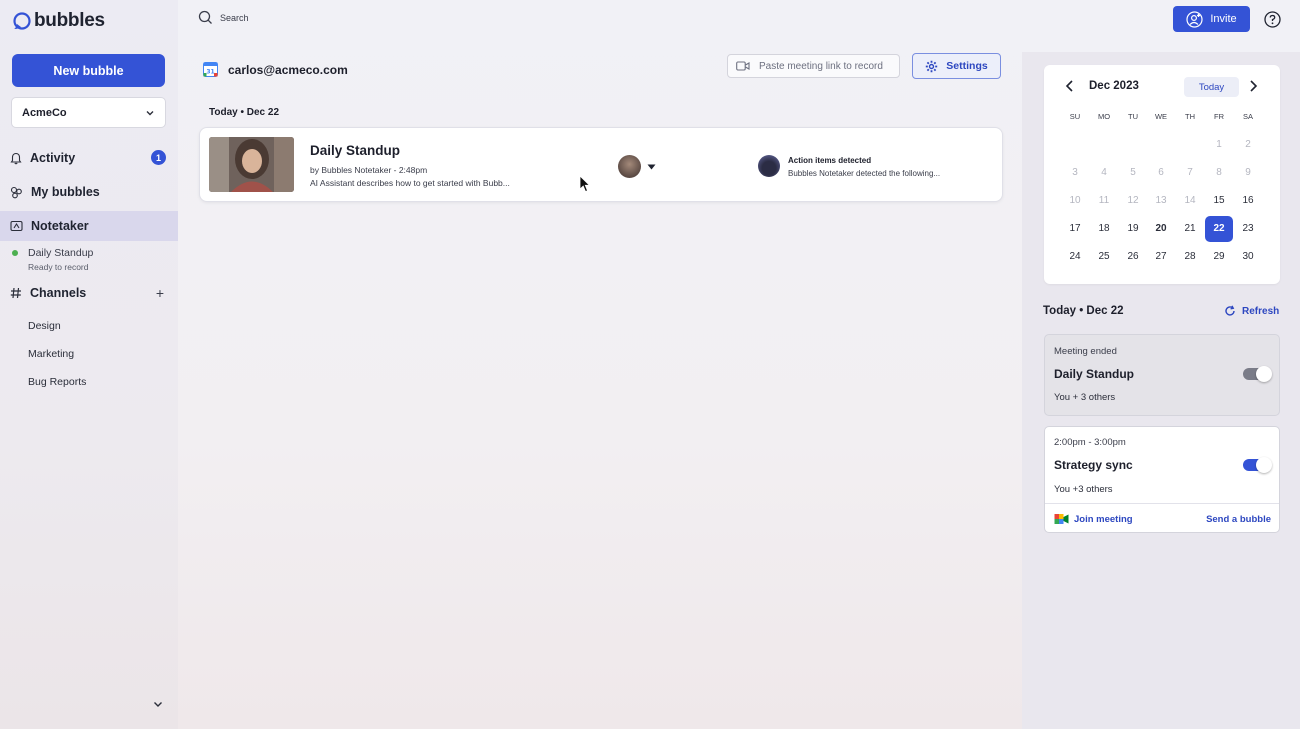 The height and width of the screenshot is (729, 1300). What do you see at coordinates (1219, 257) in the screenshot?
I see `calendar-day: 29` at bounding box center [1219, 257].